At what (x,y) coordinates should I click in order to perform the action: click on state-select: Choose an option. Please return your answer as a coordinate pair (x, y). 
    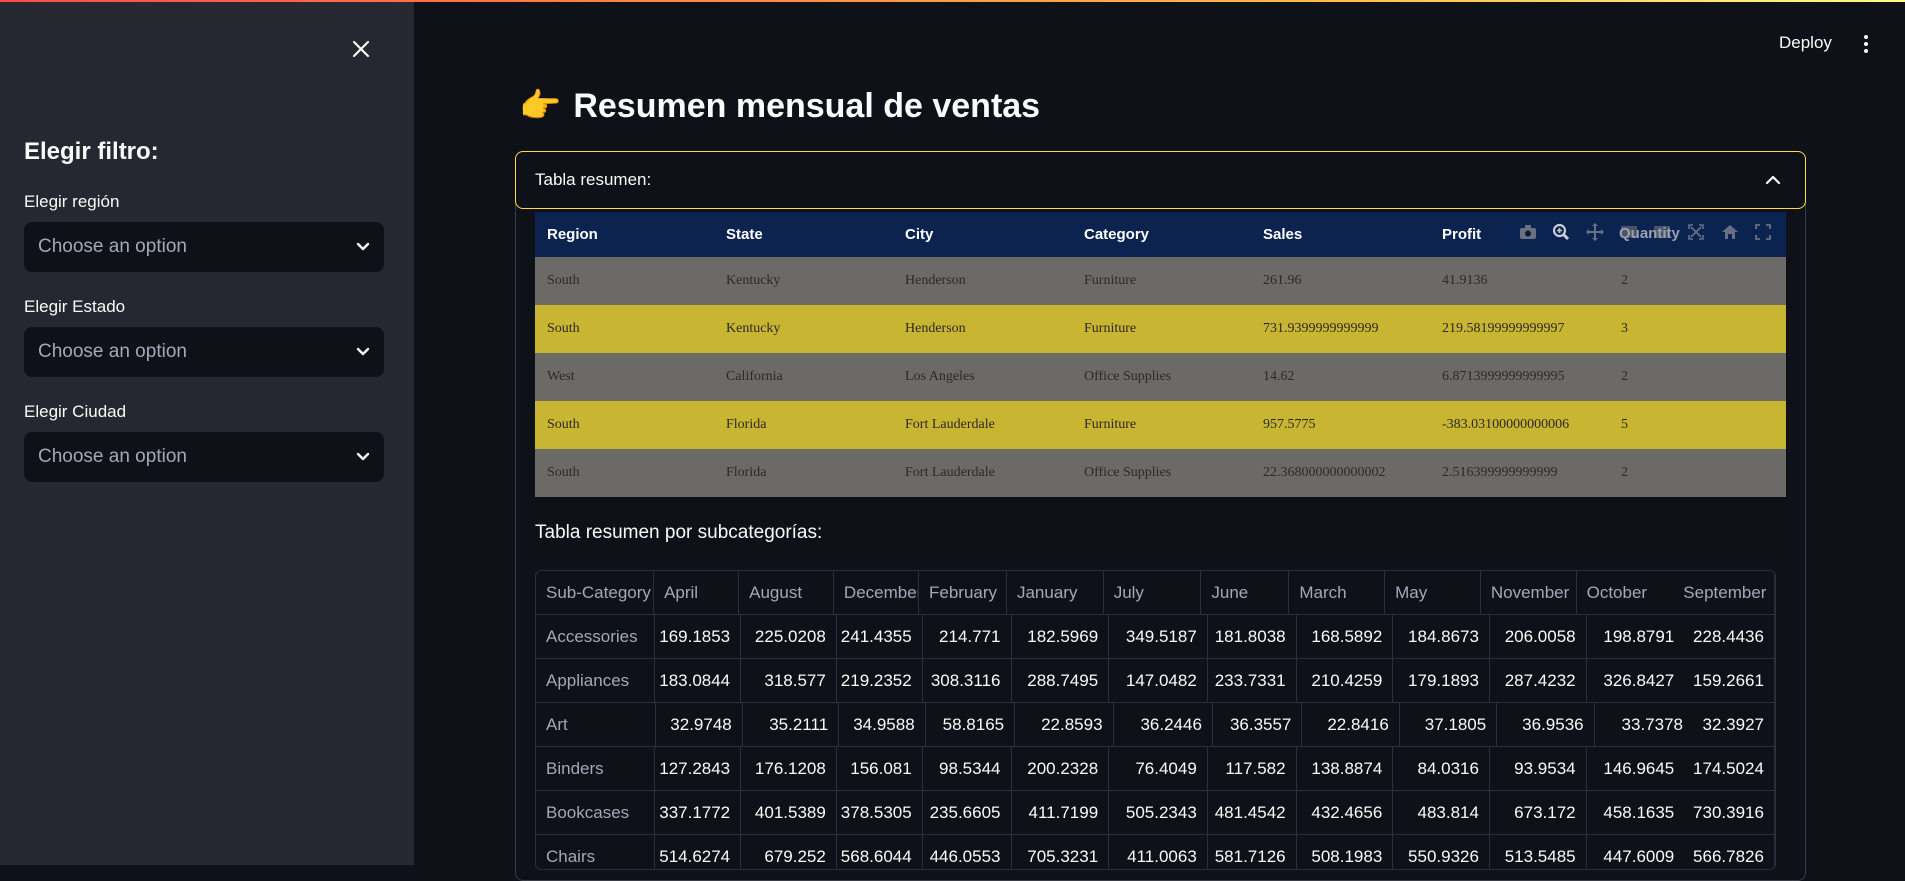
    Looking at the image, I should click on (204, 352).